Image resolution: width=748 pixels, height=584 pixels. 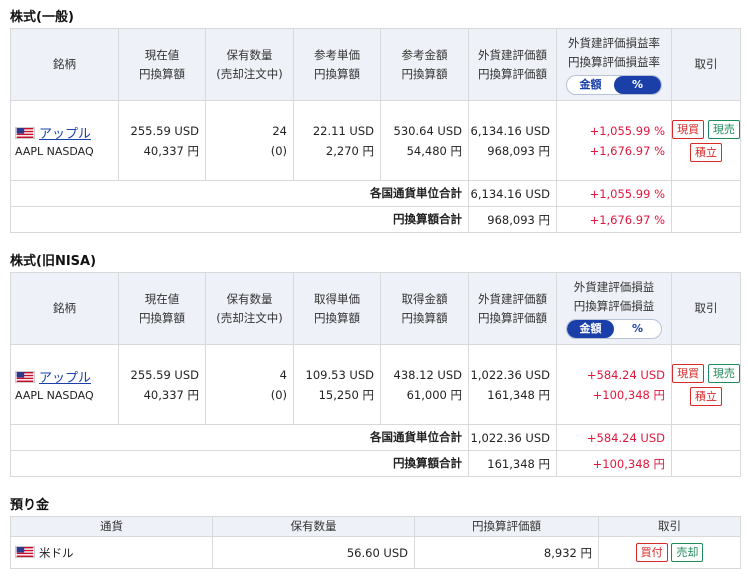 What do you see at coordinates (651, 552) in the screenshot?
I see `buy-button: 買付` at bounding box center [651, 552].